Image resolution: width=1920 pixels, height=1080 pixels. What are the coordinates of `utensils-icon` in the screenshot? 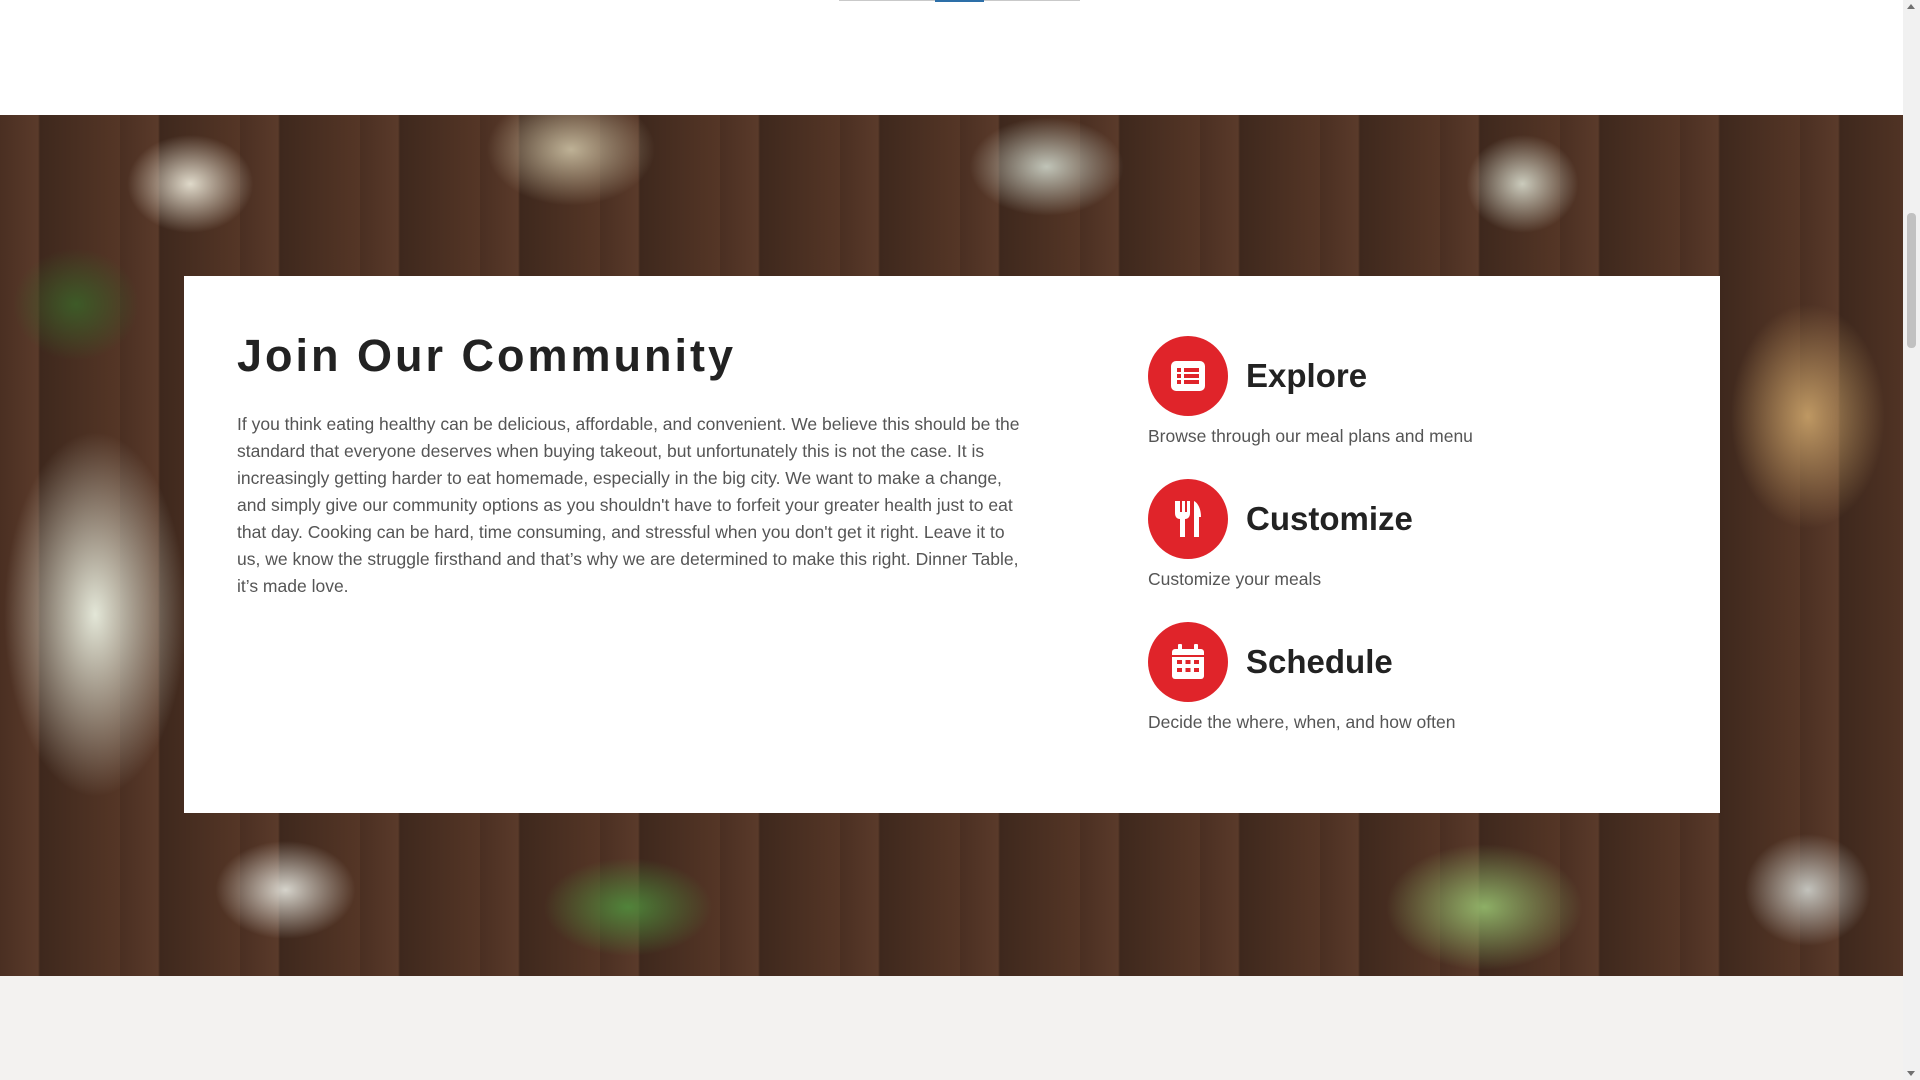 It's located at (1188, 519).